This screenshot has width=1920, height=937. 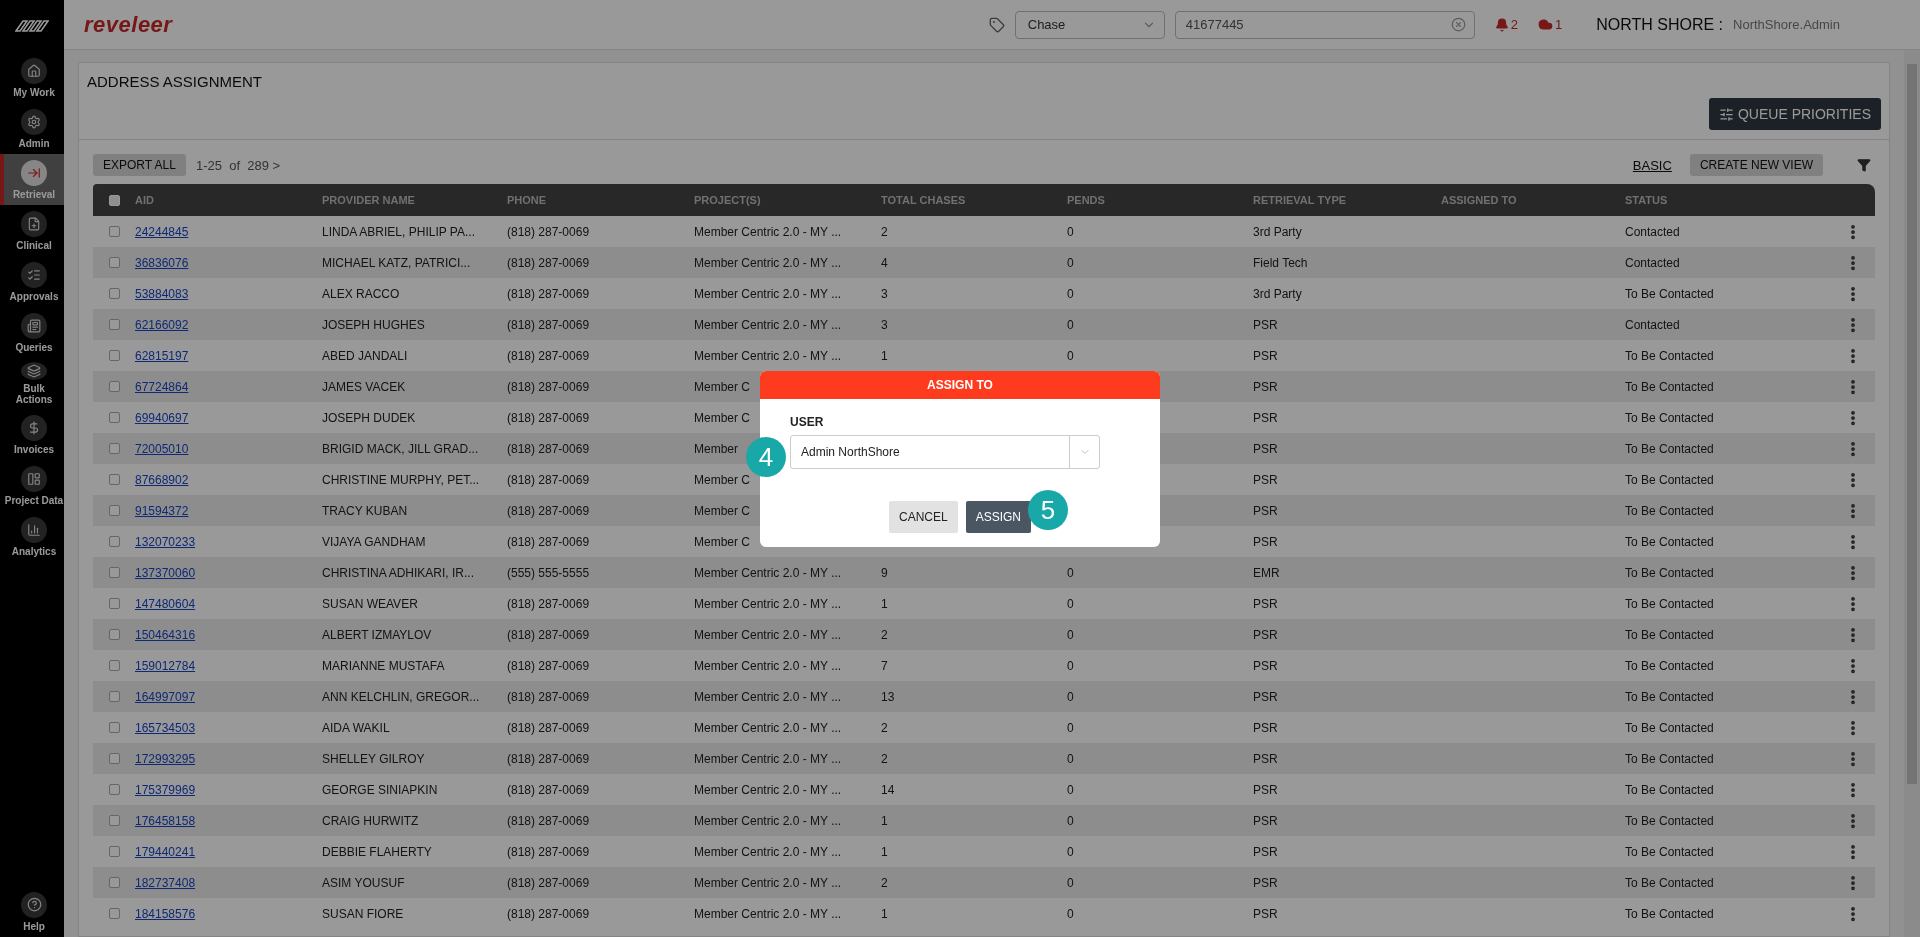 What do you see at coordinates (923, 517) in the screenshot?
I see `cancel-button: CANCEL` at bounding box center [923, 517].